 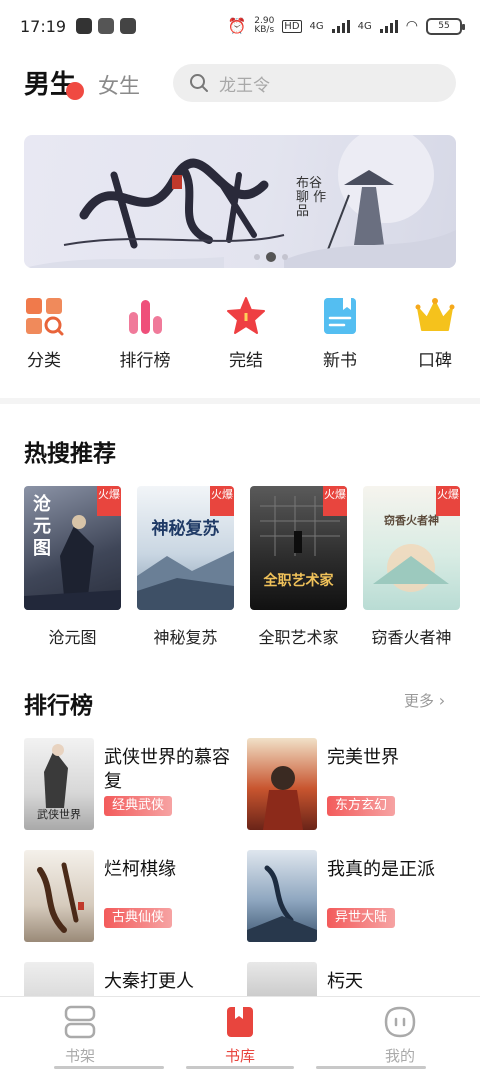 What do you see at coordinates (399, 1056) in the screenshot?
I see `nav-label: 我的` at bounding box center [399, 1056].